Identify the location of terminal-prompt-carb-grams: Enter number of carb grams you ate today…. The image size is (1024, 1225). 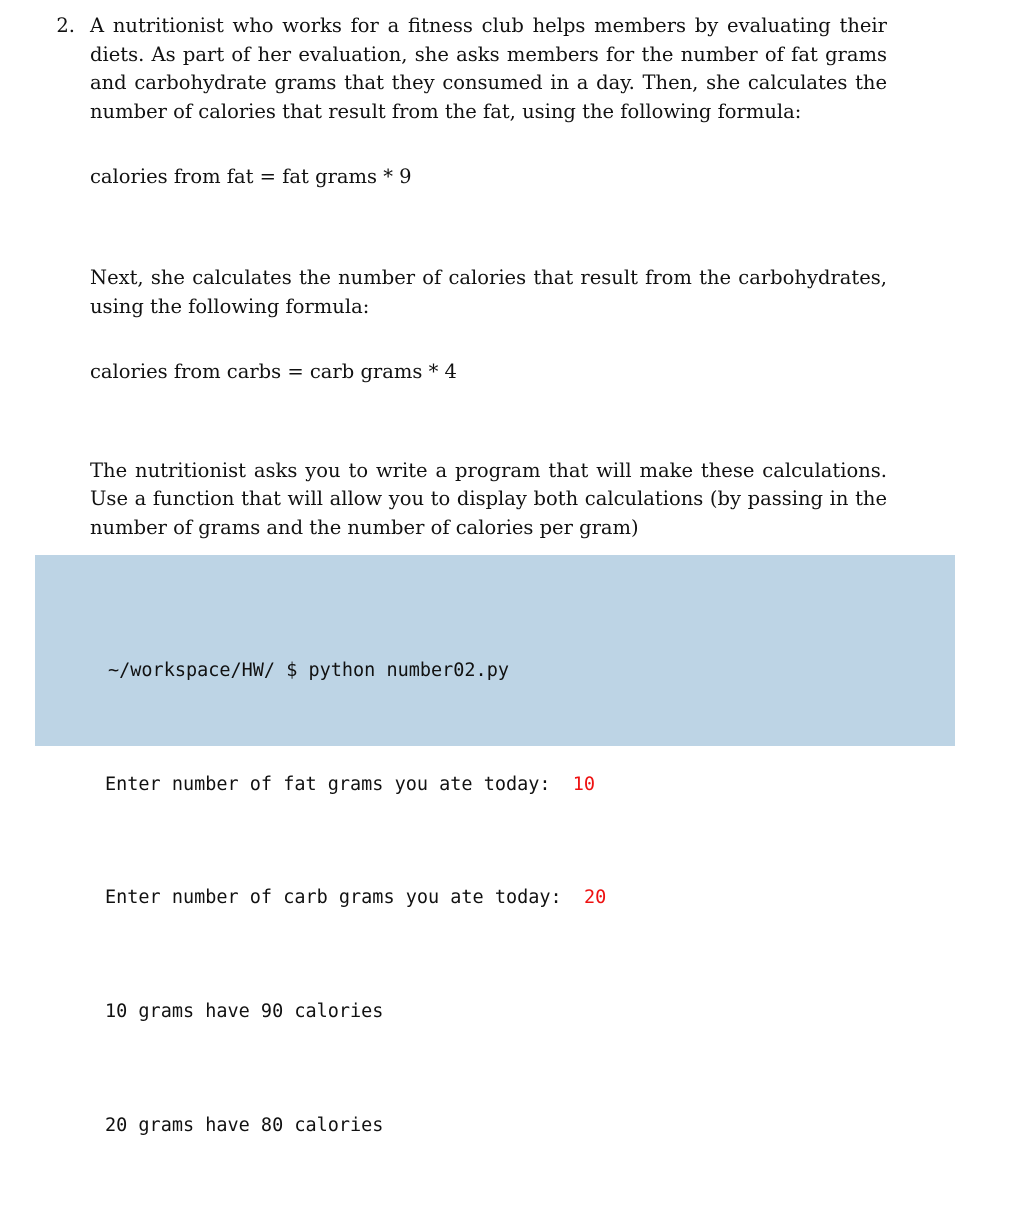
(530, 898).